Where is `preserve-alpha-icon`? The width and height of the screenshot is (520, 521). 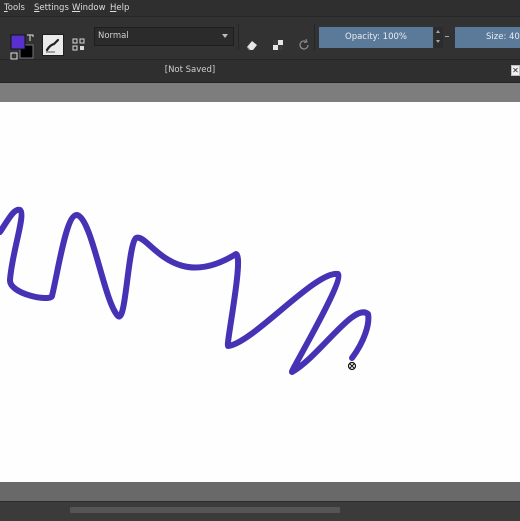
preserve-alpha-icon is located at coordinates (278, 45).